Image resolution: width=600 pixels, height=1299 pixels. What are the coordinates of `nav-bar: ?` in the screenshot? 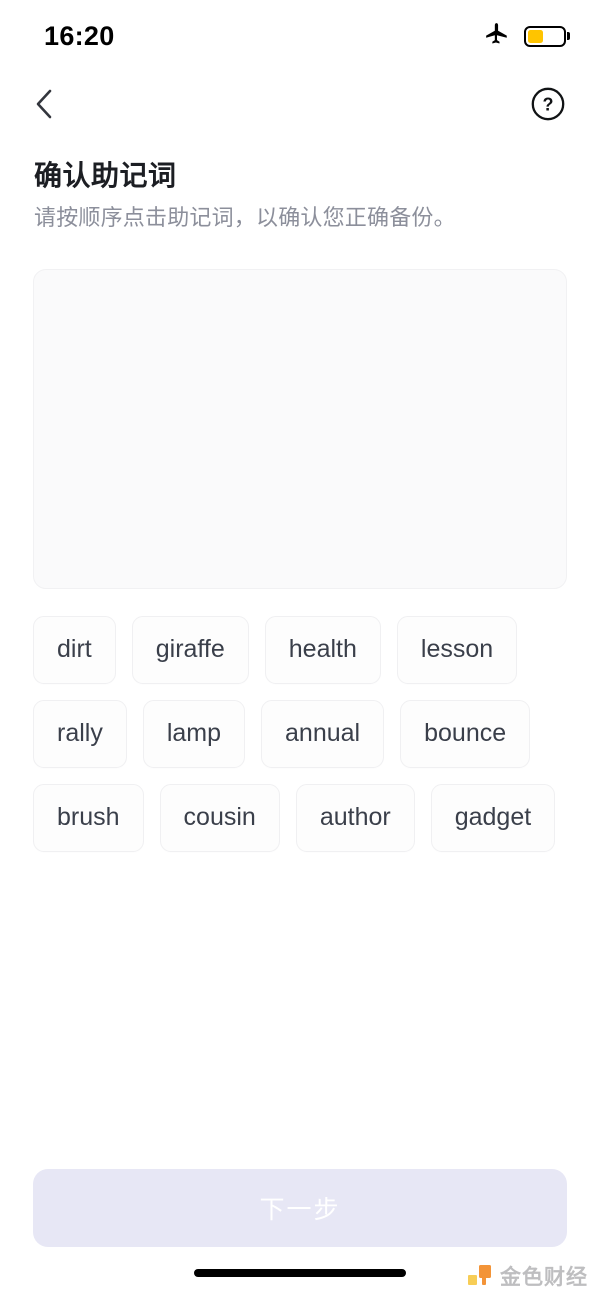 It's located at (300, 104).